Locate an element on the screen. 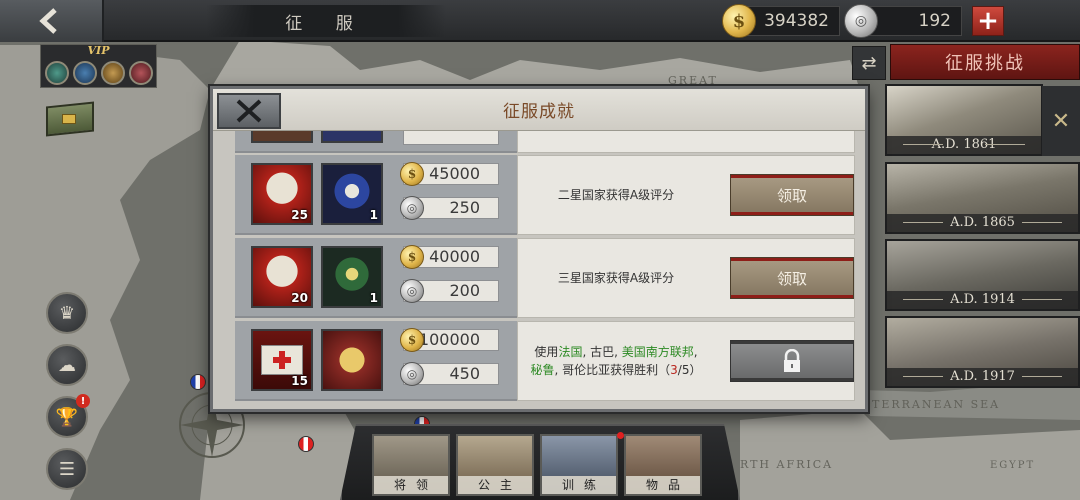 The height and width of the screenshot is (500, 1080). dock-label: 物品 is located at coordinates (663, 485).